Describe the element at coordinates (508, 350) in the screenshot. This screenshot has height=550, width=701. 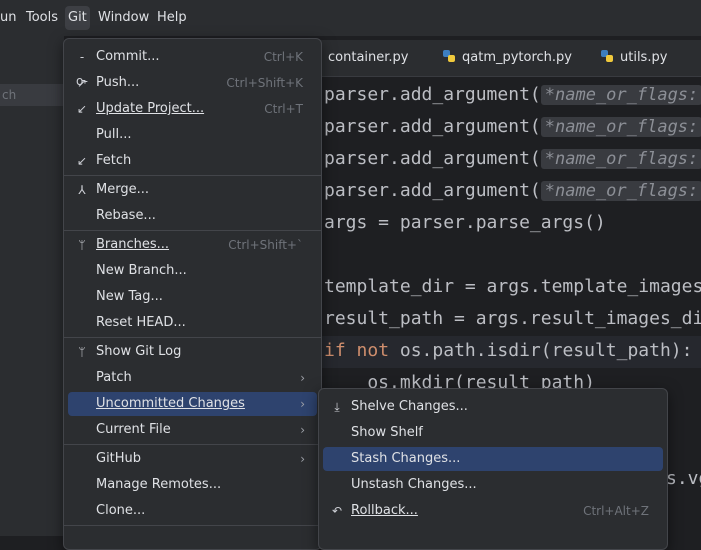
I see `code-line: if not os.path.isdir(result_path):` at that location.